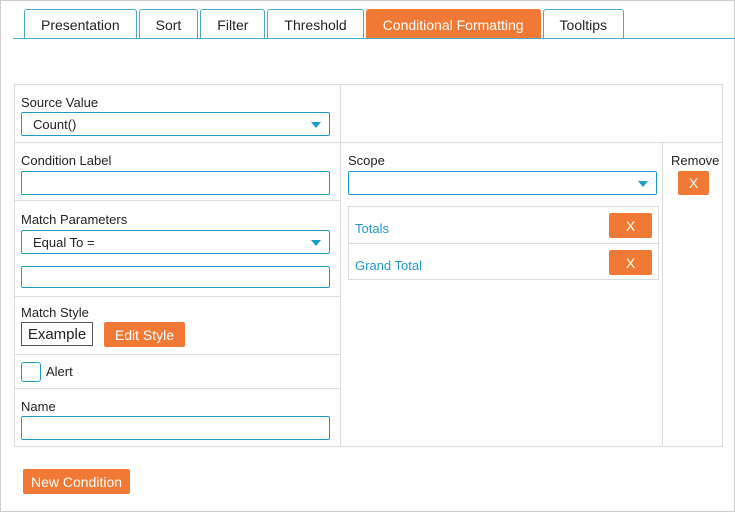  What do you see at coordinates (453, 24) in the screenshot?
I see `tab-conditional-formatting: Conditional Formatting` at bounding box center [453, 24].